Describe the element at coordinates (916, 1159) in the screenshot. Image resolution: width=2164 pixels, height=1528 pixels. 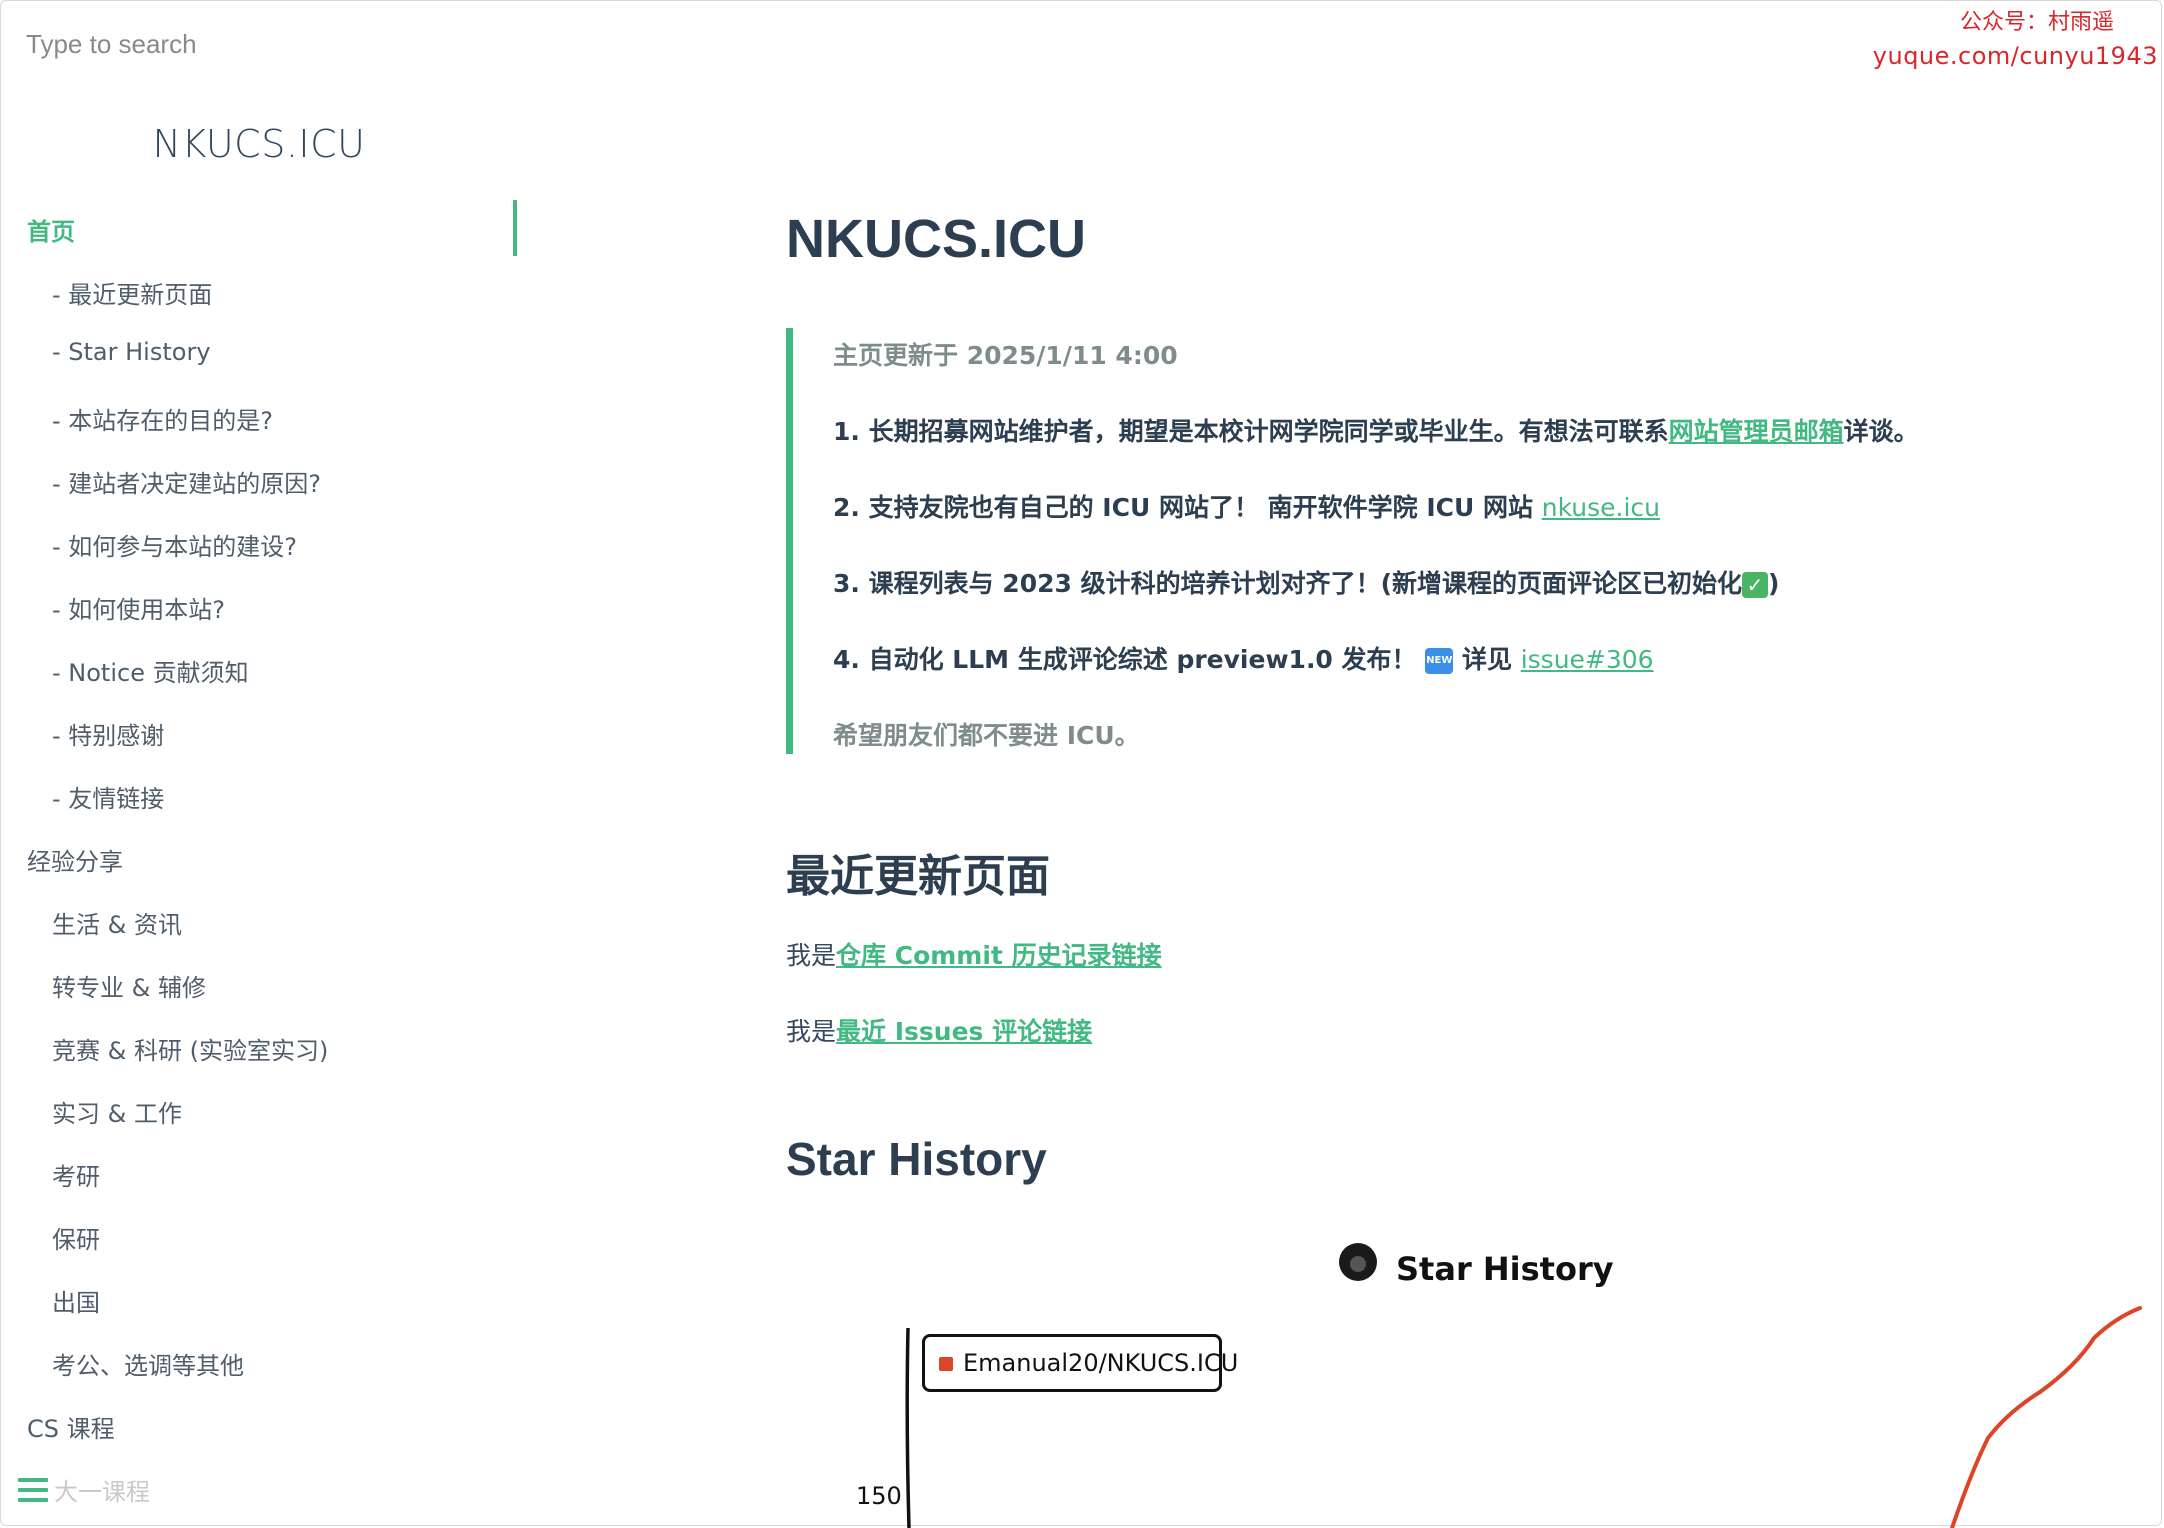
I see `star-history-heading: Star History` at that location.